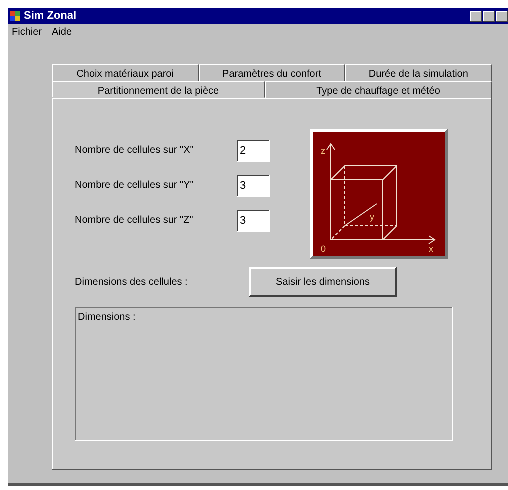  Describe the element at coordinates (107, 317) in the screenshot. I see `group-title: Dimensions :` at that location.